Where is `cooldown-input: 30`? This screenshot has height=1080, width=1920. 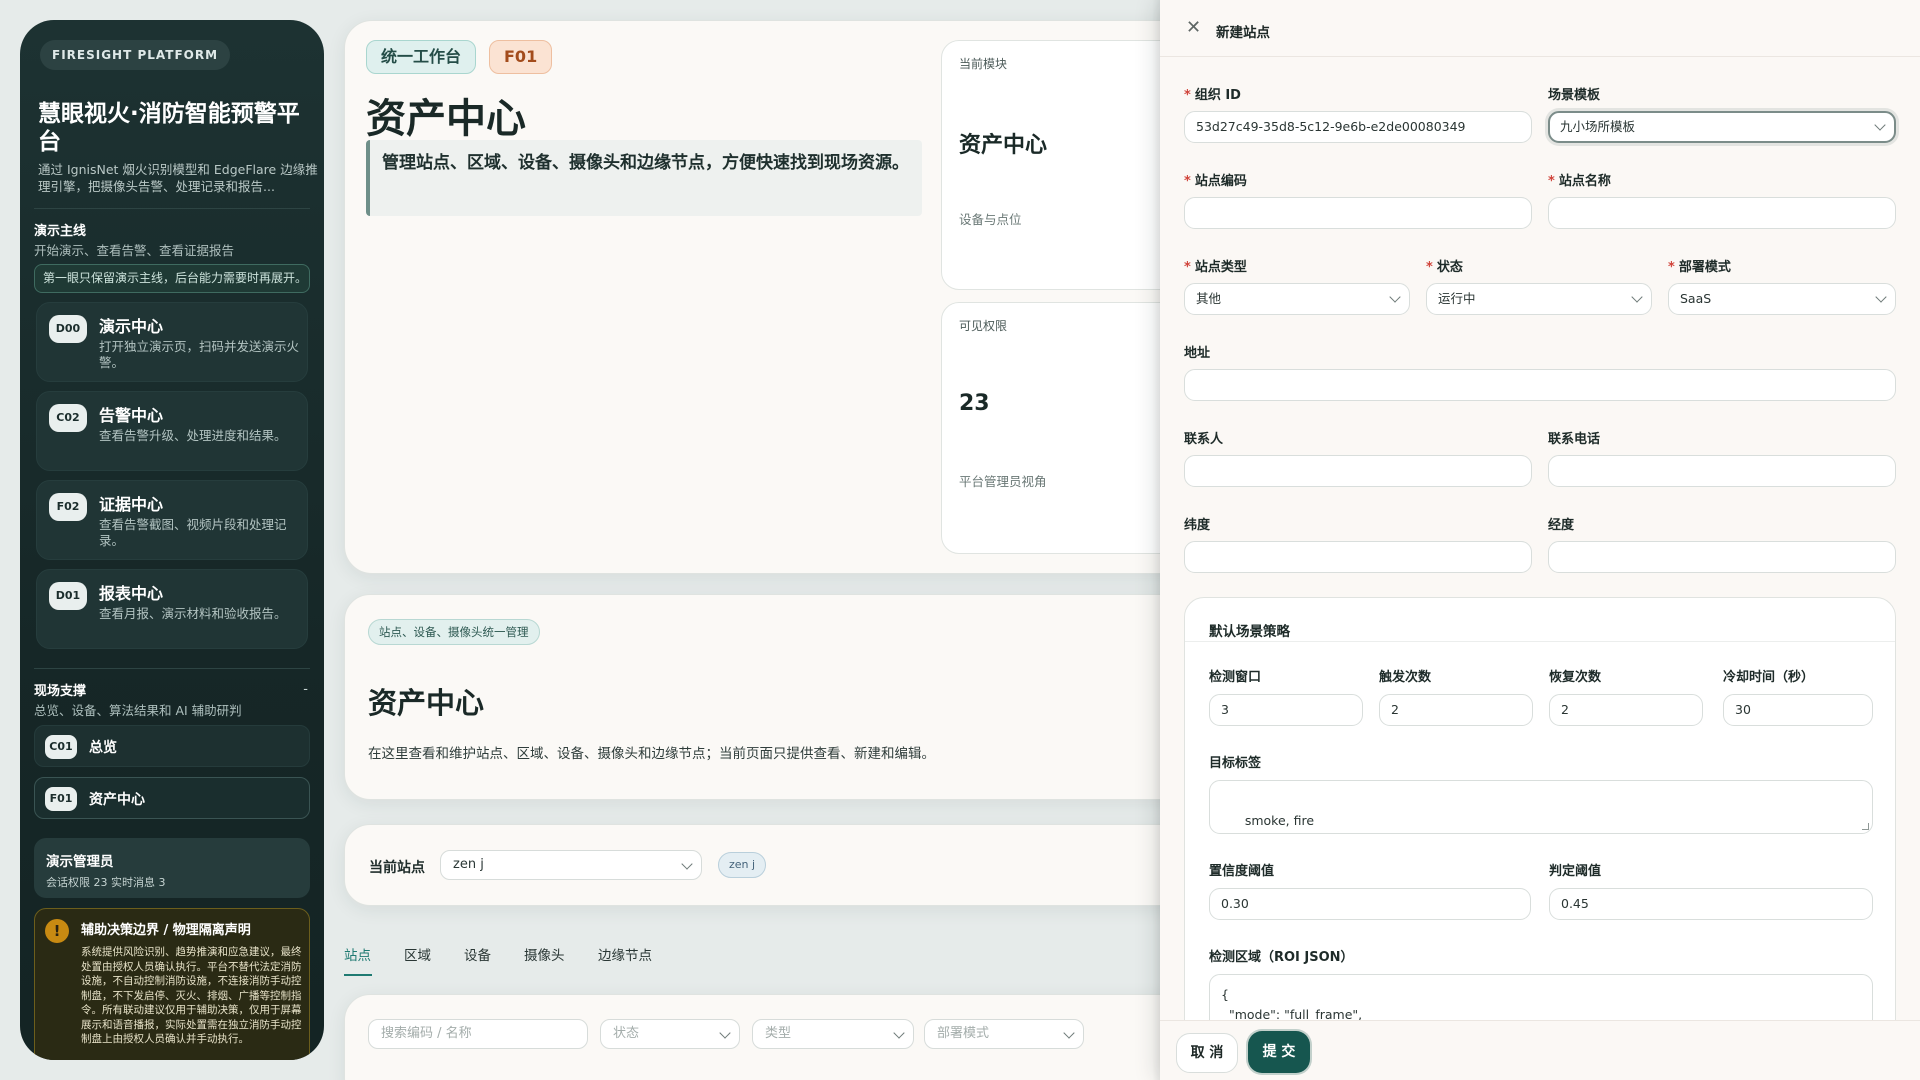
cooldown-input: 30 is located at coordinates (1798, 710).